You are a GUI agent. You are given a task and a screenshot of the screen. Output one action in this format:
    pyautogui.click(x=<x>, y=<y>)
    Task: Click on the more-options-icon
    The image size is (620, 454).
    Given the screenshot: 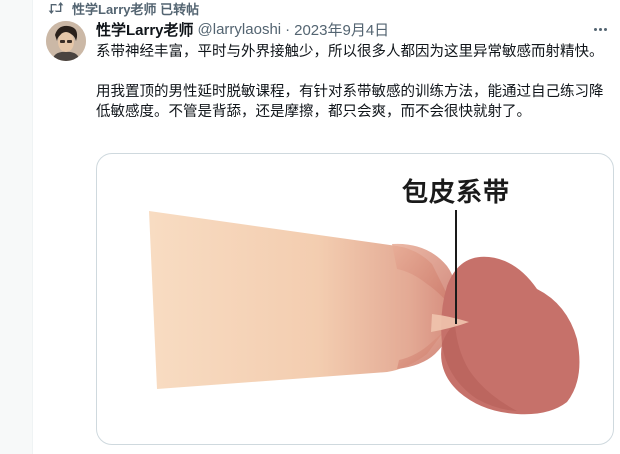 What is the action you would take?
    pyautogui.click(x=600, y=29)
    